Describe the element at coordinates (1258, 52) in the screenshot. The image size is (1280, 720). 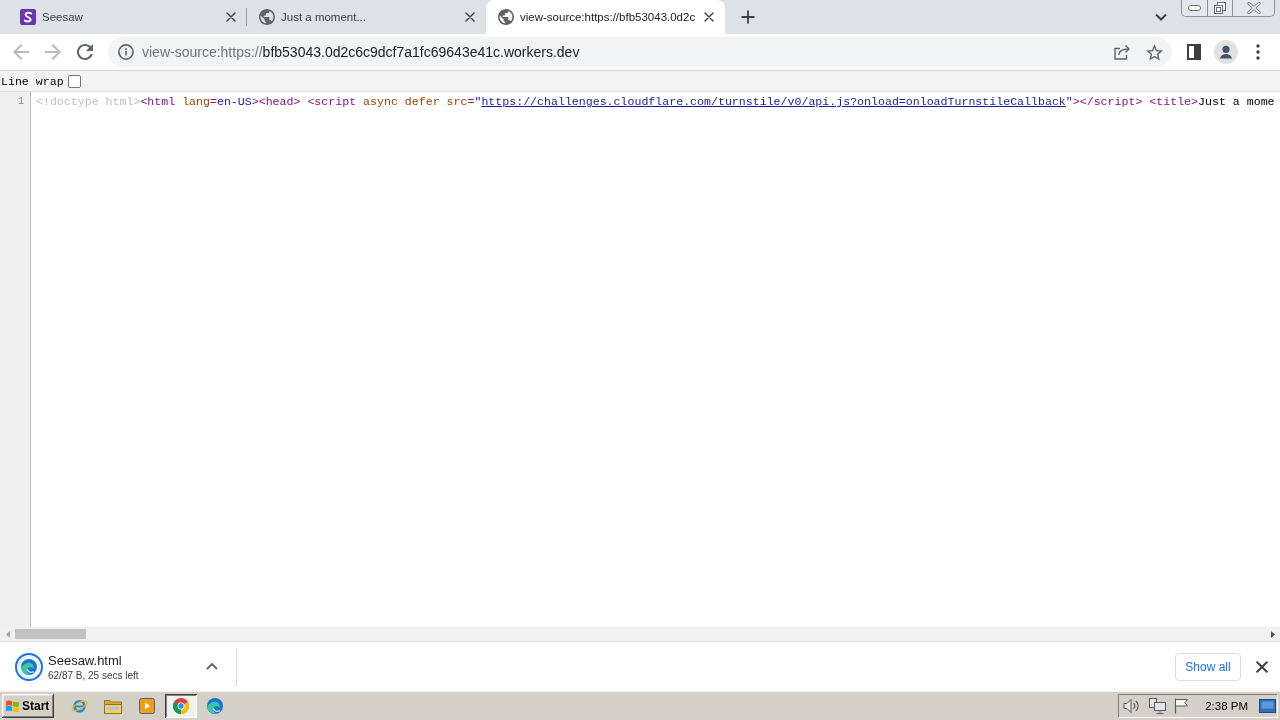
I see `menu-icon` at that location.